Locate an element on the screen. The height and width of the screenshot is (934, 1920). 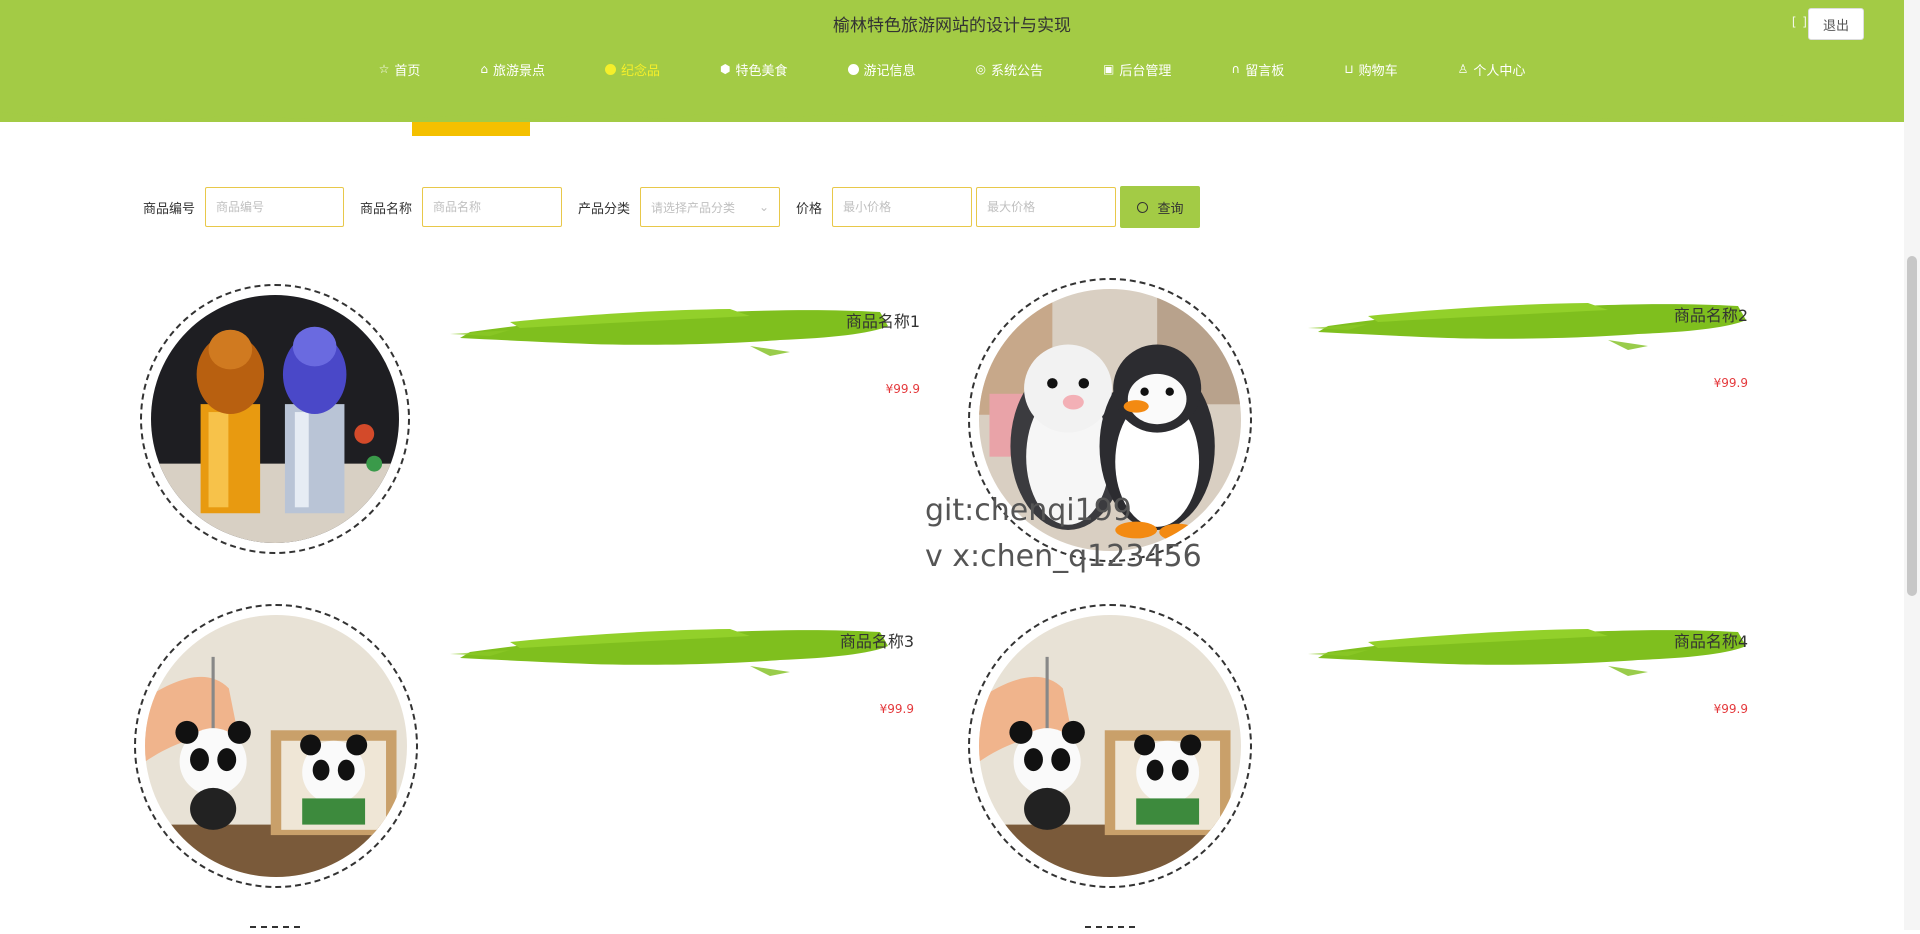
bag-icon: ⌂ is located at coordinates (484, 69).